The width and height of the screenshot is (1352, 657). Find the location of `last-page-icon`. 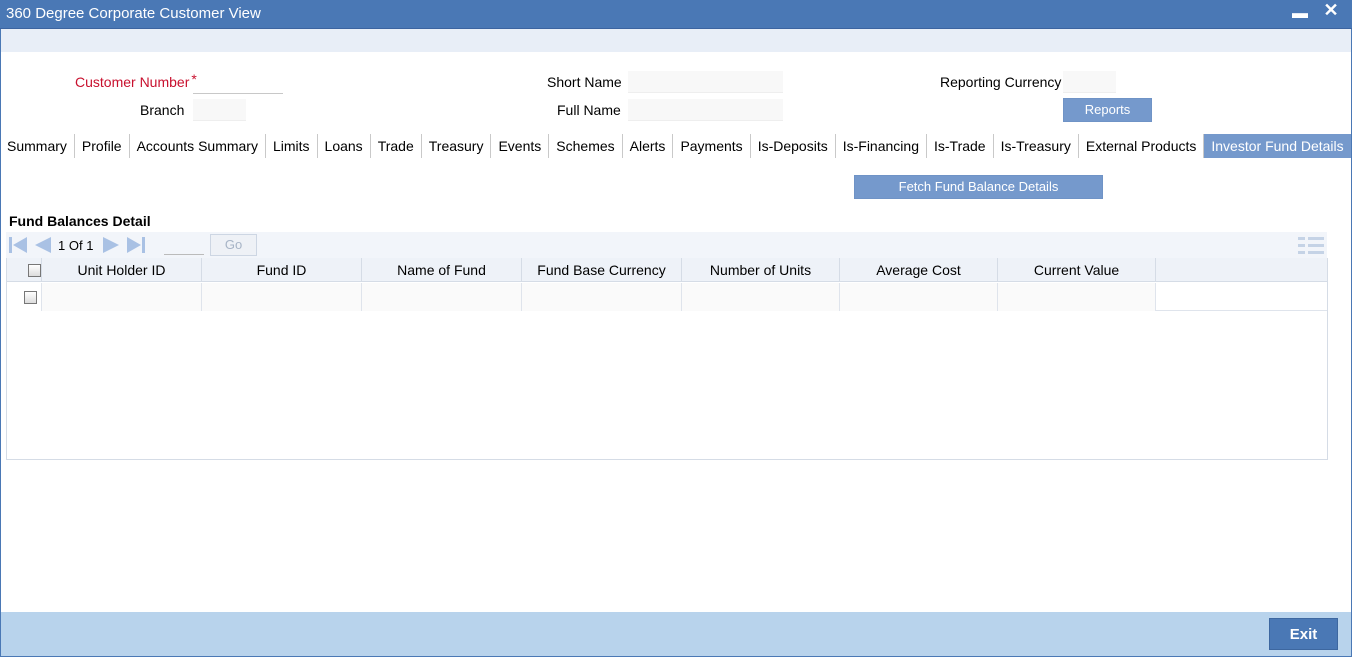

last-page-icon is located at coordinates (136, 245).